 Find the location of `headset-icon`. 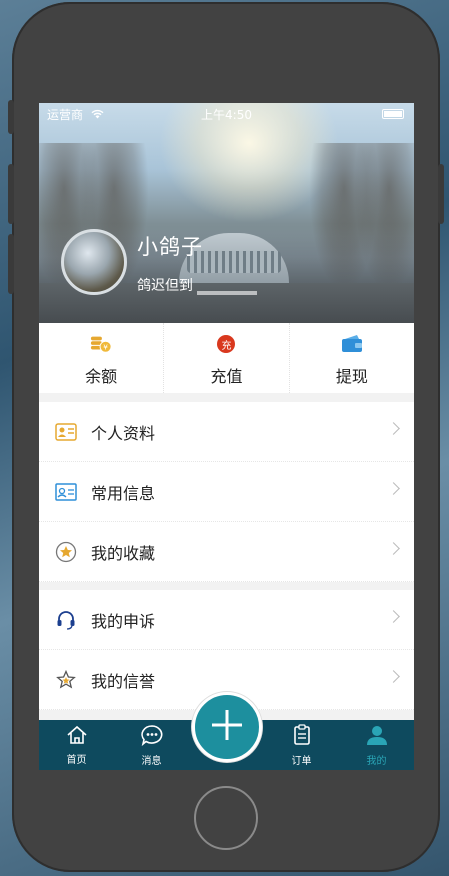

headset-icon is located at coordinates (66, 620).